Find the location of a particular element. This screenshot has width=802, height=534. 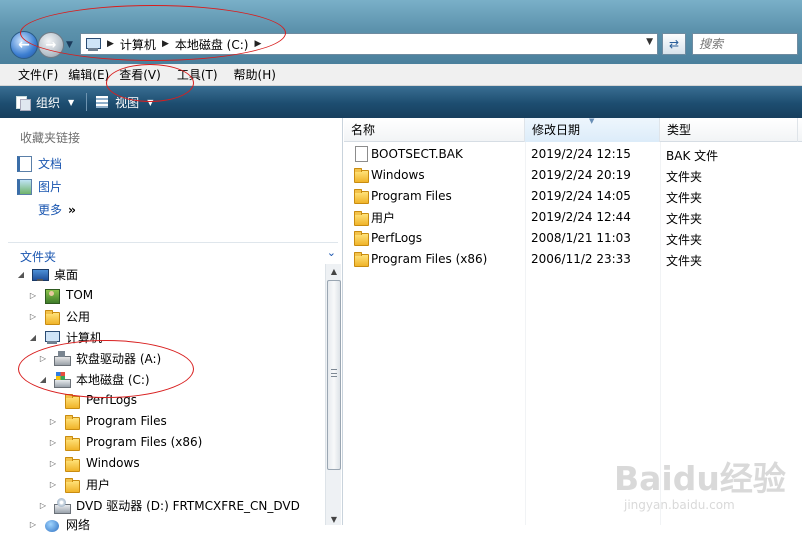

menu-tools: 工具(T) is located at coordinates (195, 74).